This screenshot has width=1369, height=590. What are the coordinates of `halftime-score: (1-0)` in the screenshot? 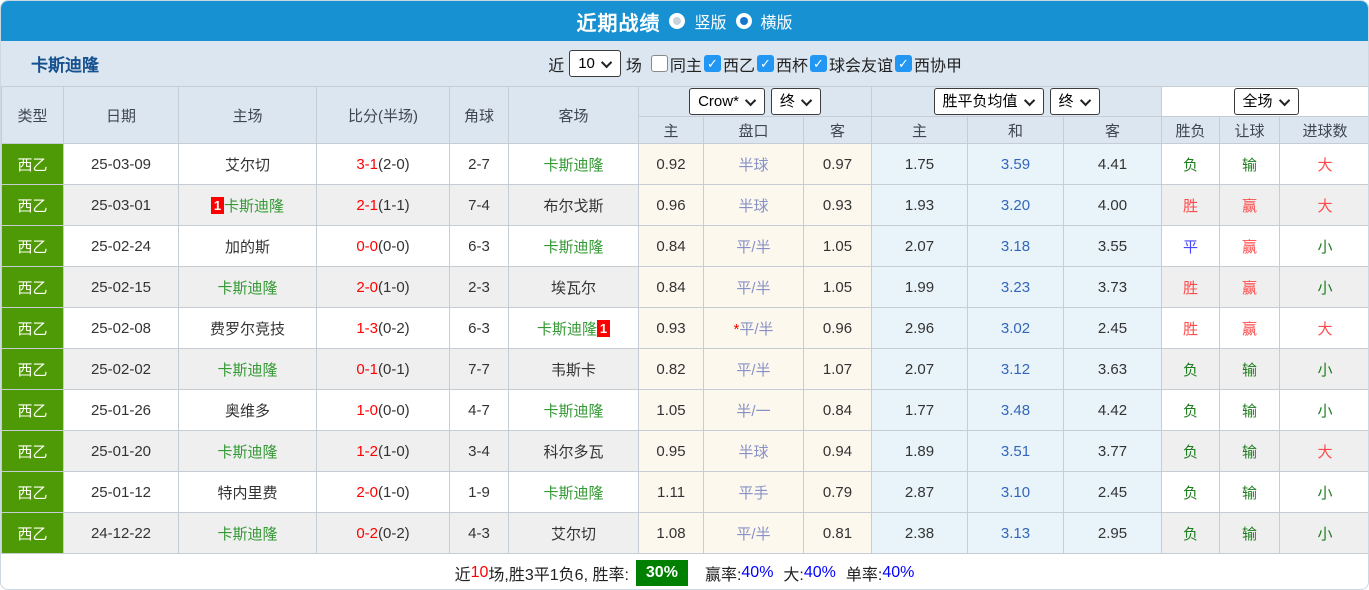 It's located at (394, 492).